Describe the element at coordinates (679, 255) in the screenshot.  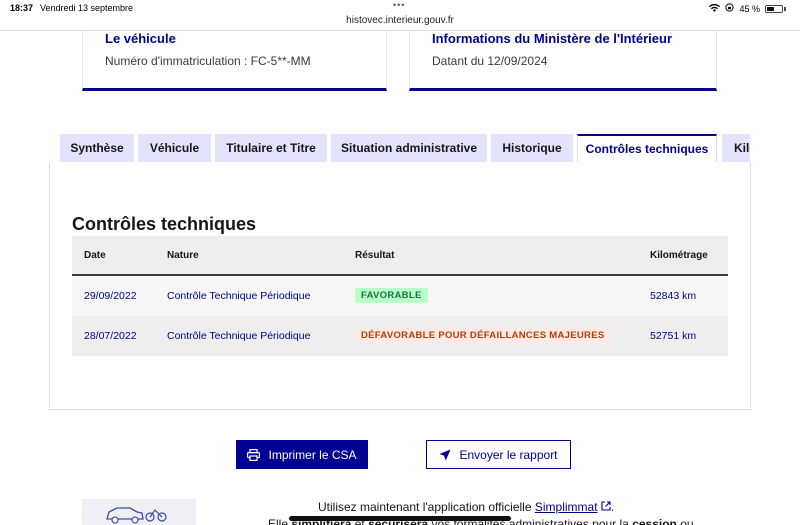
I see `column-header-mileage: Kilométrage` at that location.